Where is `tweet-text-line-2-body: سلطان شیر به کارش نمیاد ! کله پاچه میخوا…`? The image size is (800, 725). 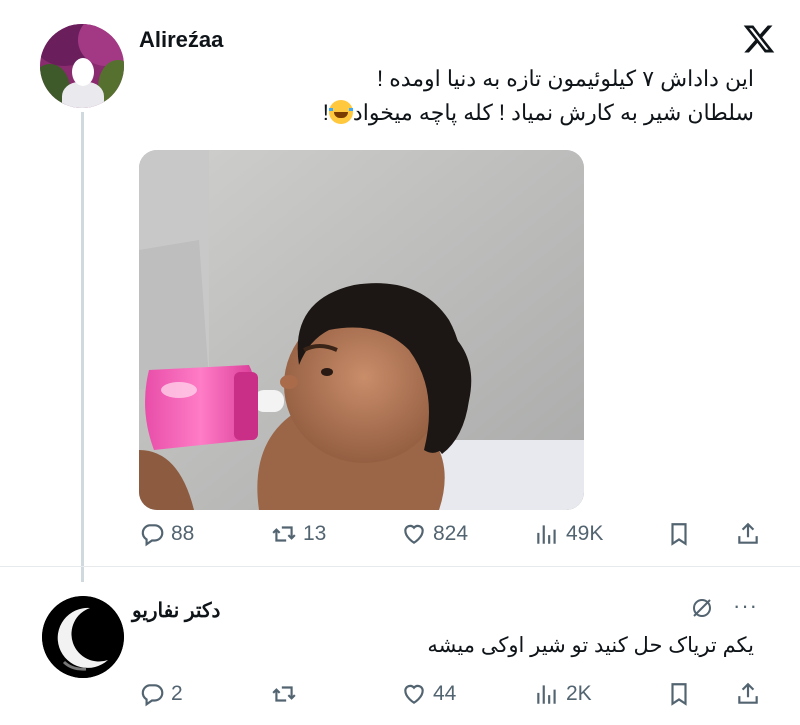
tweet-text-line-2-body: سلطان شیر به کارش نمیاد ! کله پاچه میخوا… is located at coordinates (553, 112).